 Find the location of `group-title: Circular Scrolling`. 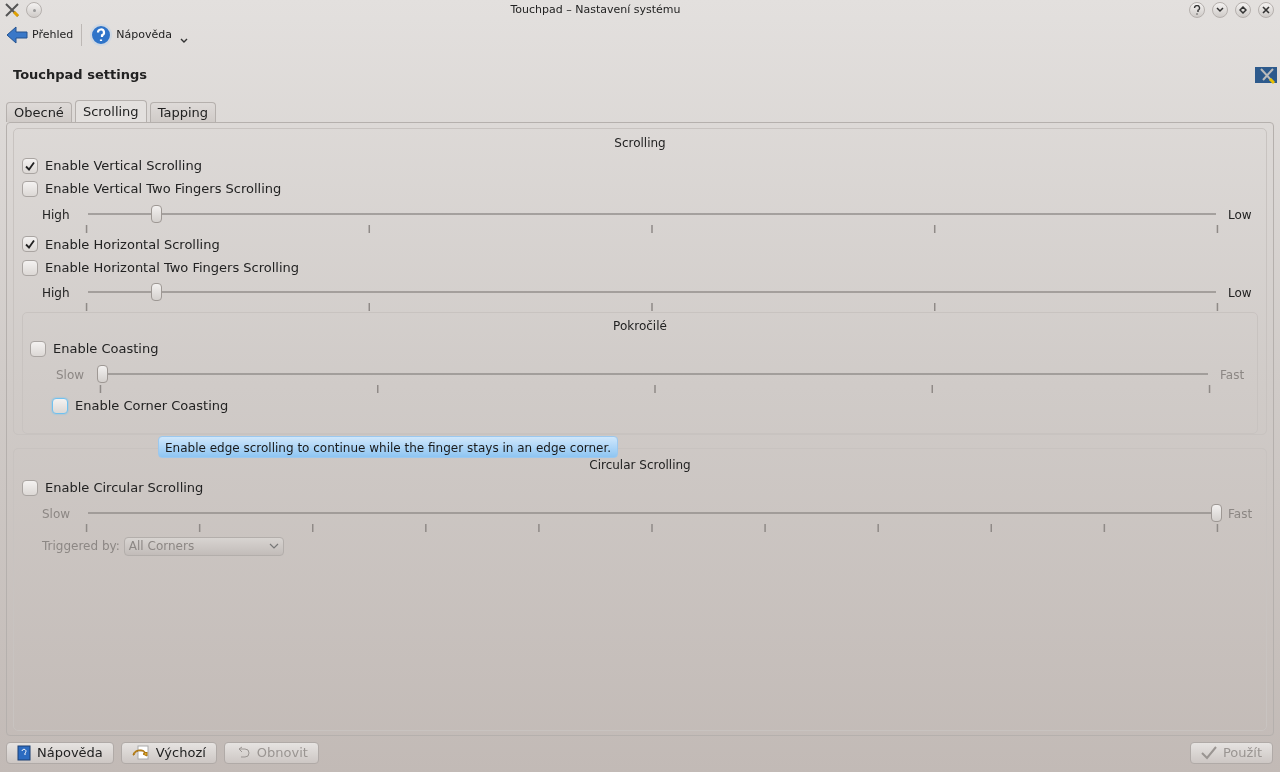

group-title: Circular Scrolling is located at coordinates (640, 465).